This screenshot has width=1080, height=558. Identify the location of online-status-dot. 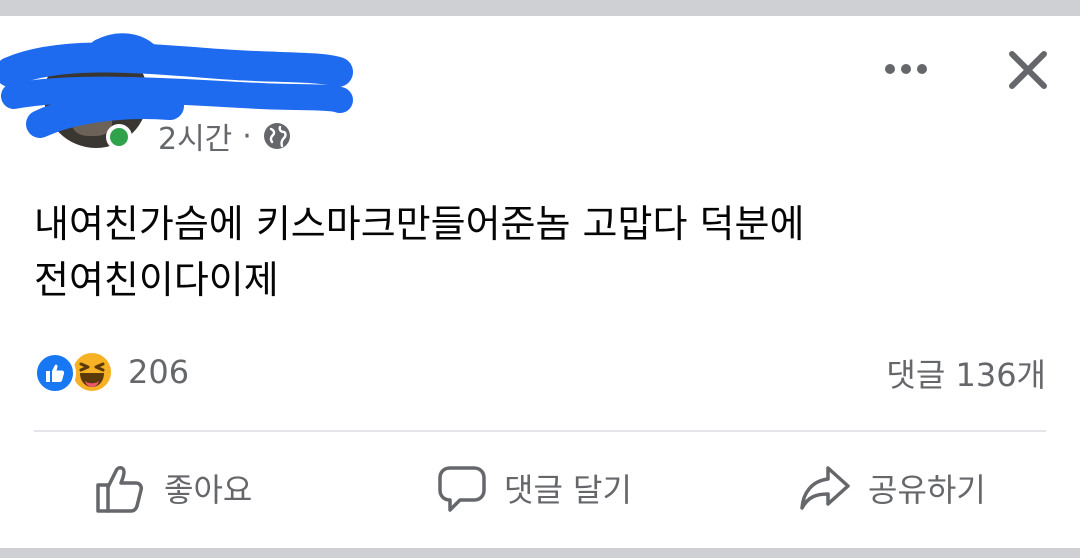
(119, 137).